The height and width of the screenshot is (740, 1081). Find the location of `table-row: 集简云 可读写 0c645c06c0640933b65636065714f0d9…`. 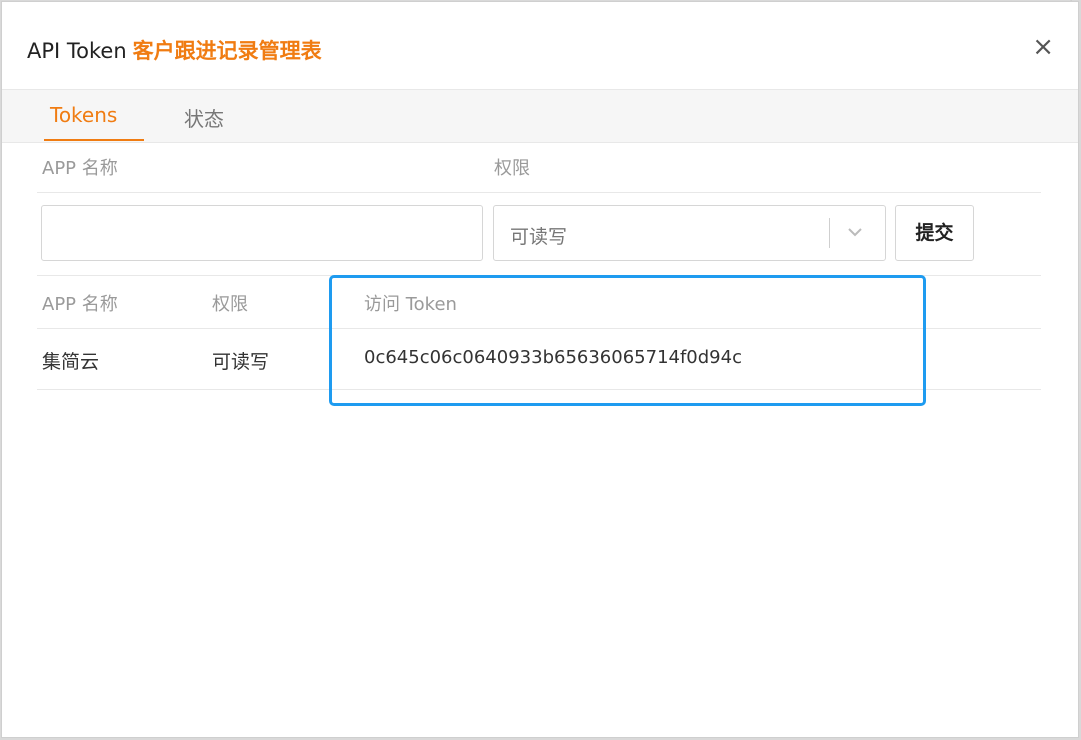

table-row: 集简云 可读写 0c645c06c0640933b65636065714f0d9… is located at coordinates (539, 359).